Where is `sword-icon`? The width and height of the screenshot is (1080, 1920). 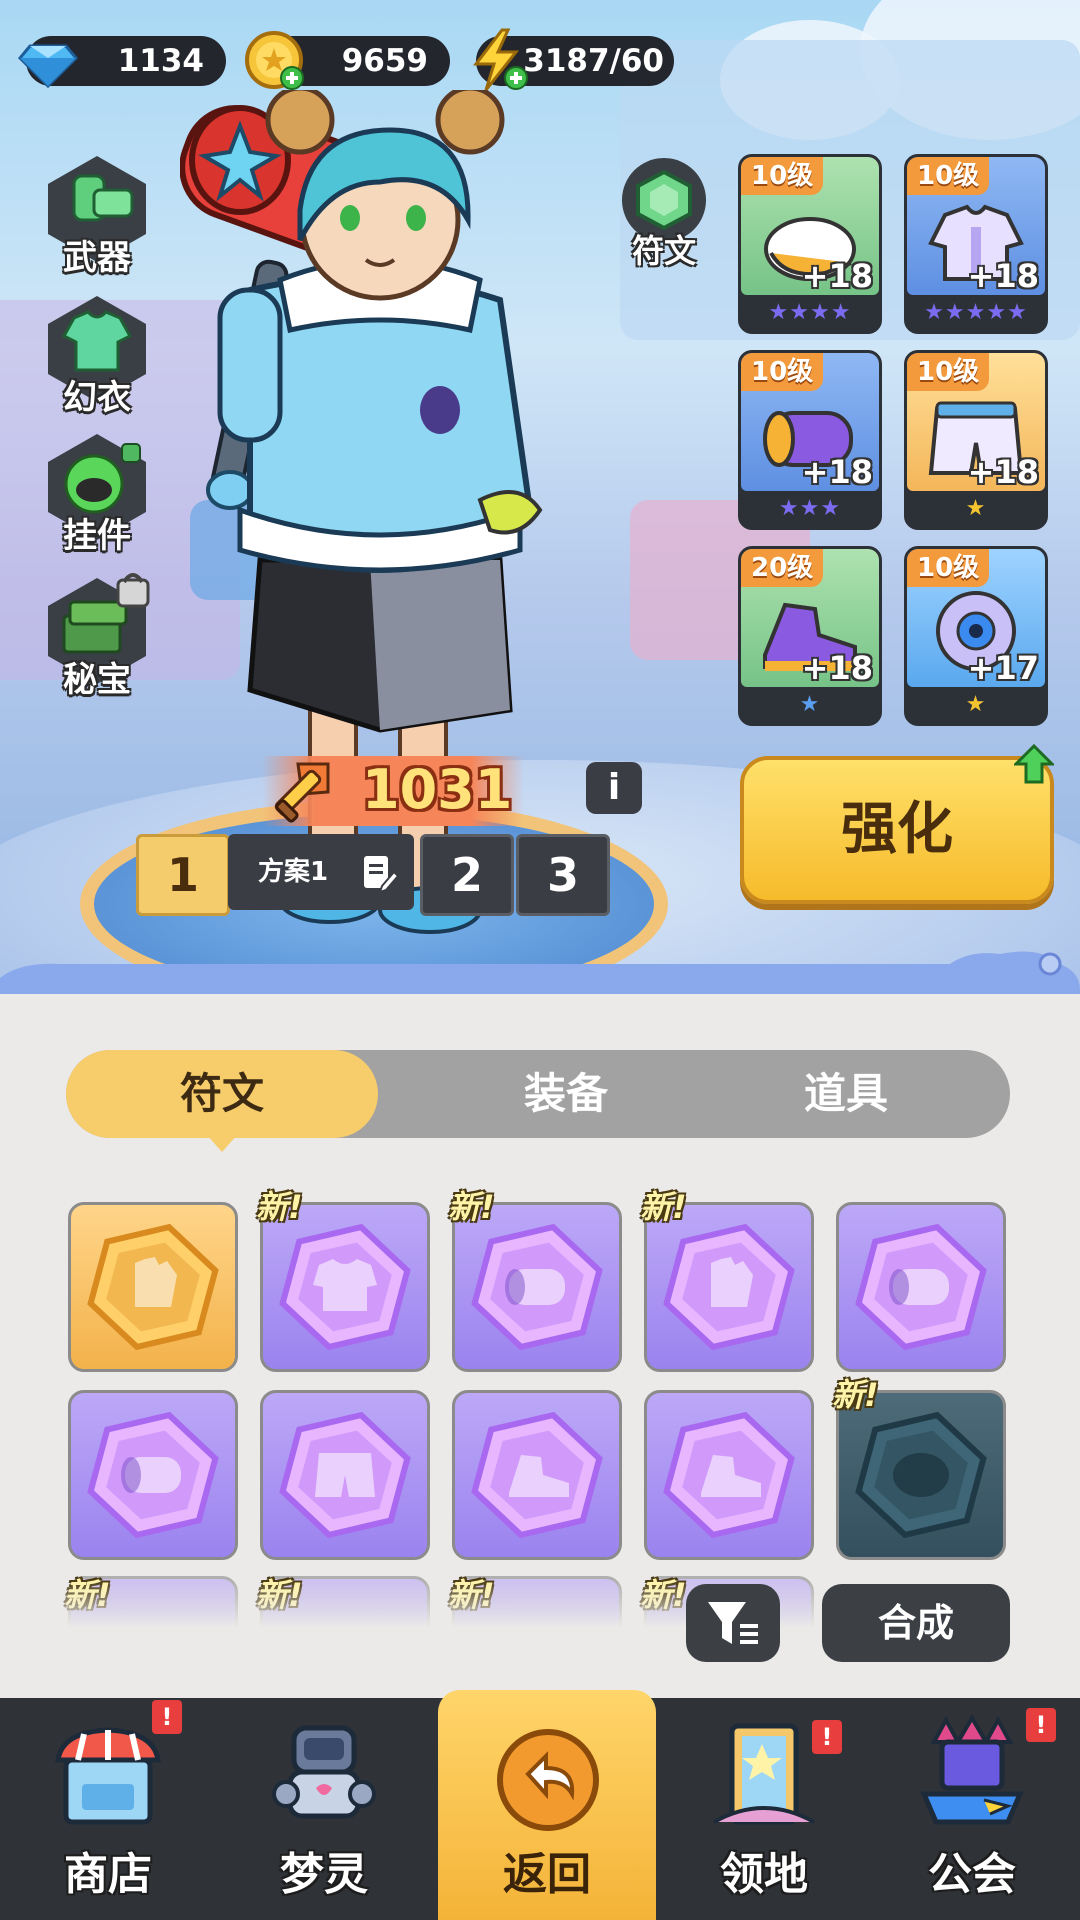 sword-icon is located at coordinates (302, 792).